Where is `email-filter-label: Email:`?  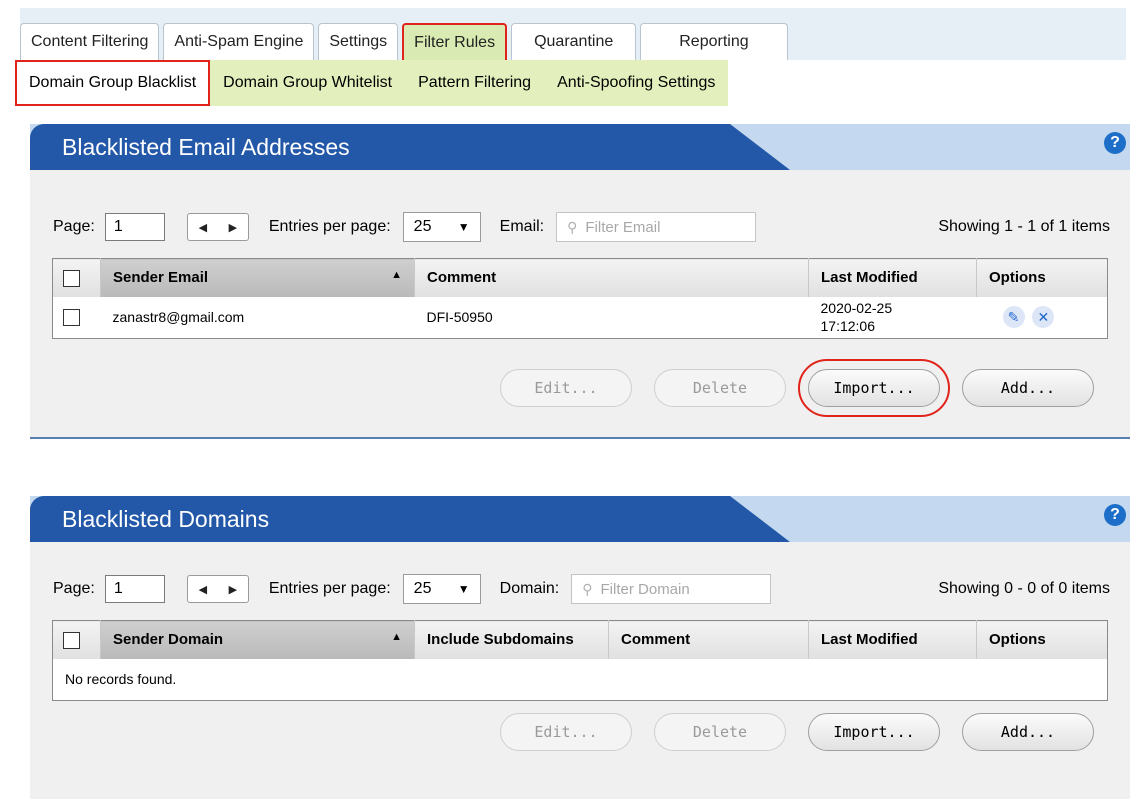 email-filter-label: Email: is located at coordinates (522, 226).